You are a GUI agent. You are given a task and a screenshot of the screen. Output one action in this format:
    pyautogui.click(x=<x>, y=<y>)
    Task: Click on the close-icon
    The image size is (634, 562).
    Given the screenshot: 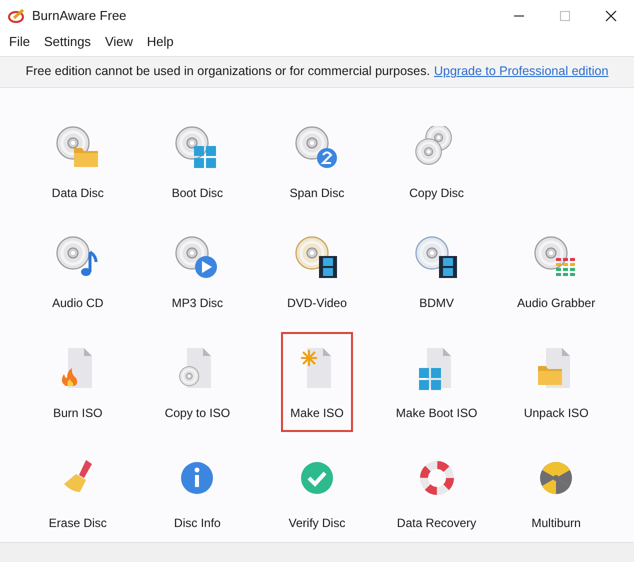 What is the action you would take?
    pyautogui.click(x=611, y=16)
    